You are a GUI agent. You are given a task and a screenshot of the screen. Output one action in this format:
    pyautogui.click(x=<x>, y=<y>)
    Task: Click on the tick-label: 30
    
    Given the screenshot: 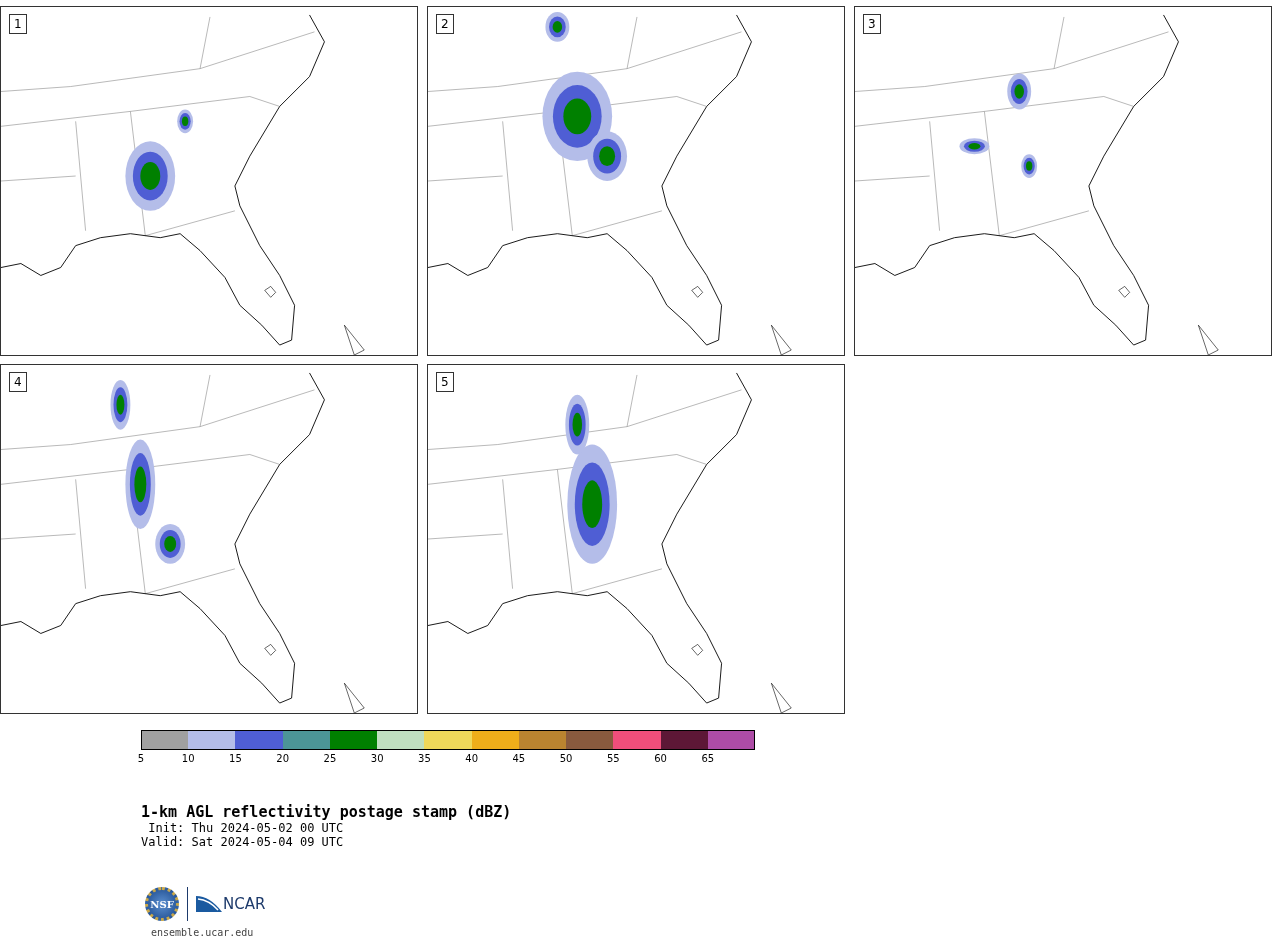 What is the action you would take?
    pyautogui.click(x=377, y=759)
    